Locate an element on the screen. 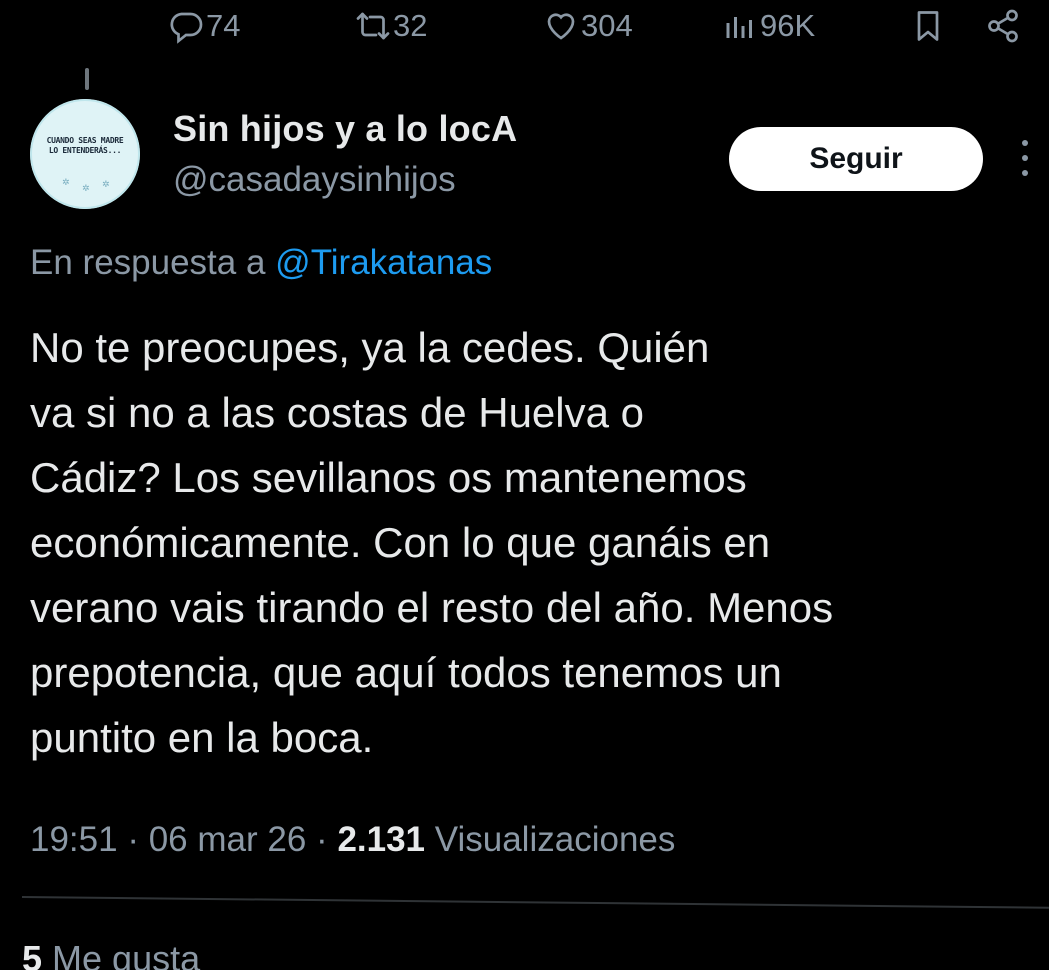 The width and height of the screenshot is (1049, 970). share-icon is located at coordinates (1003, 26).